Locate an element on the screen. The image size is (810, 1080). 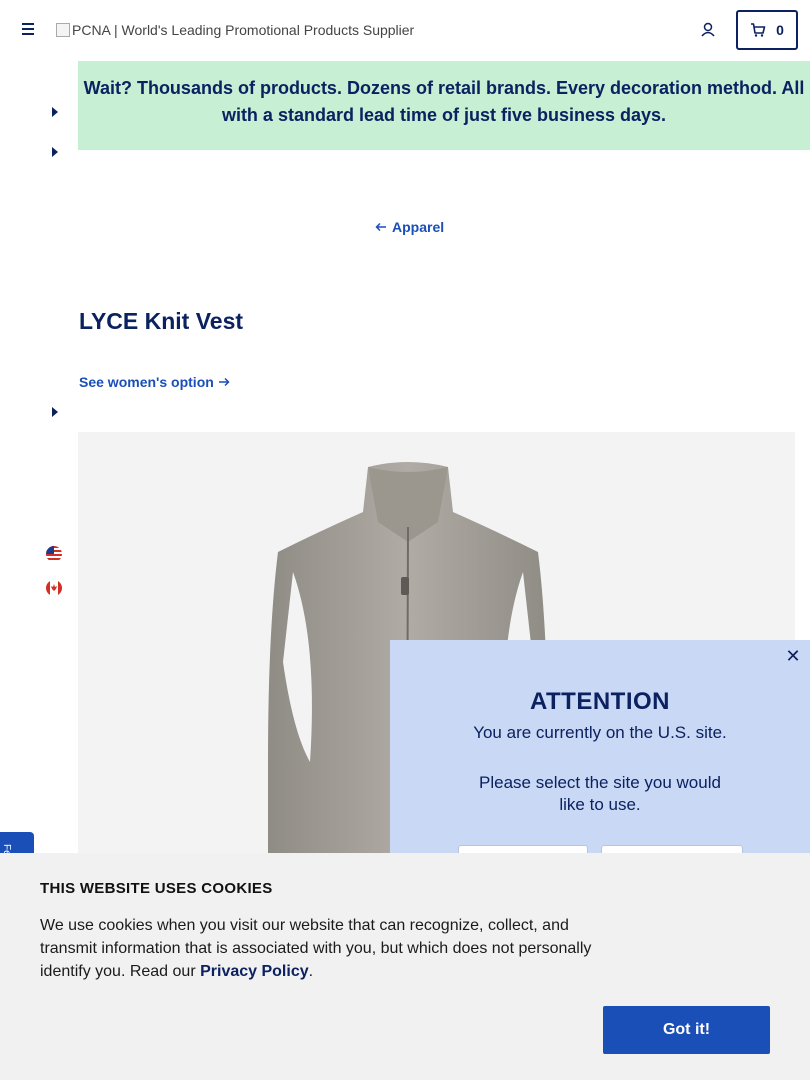
attention-title: ATTENTION is located at coordinates (600, 701).